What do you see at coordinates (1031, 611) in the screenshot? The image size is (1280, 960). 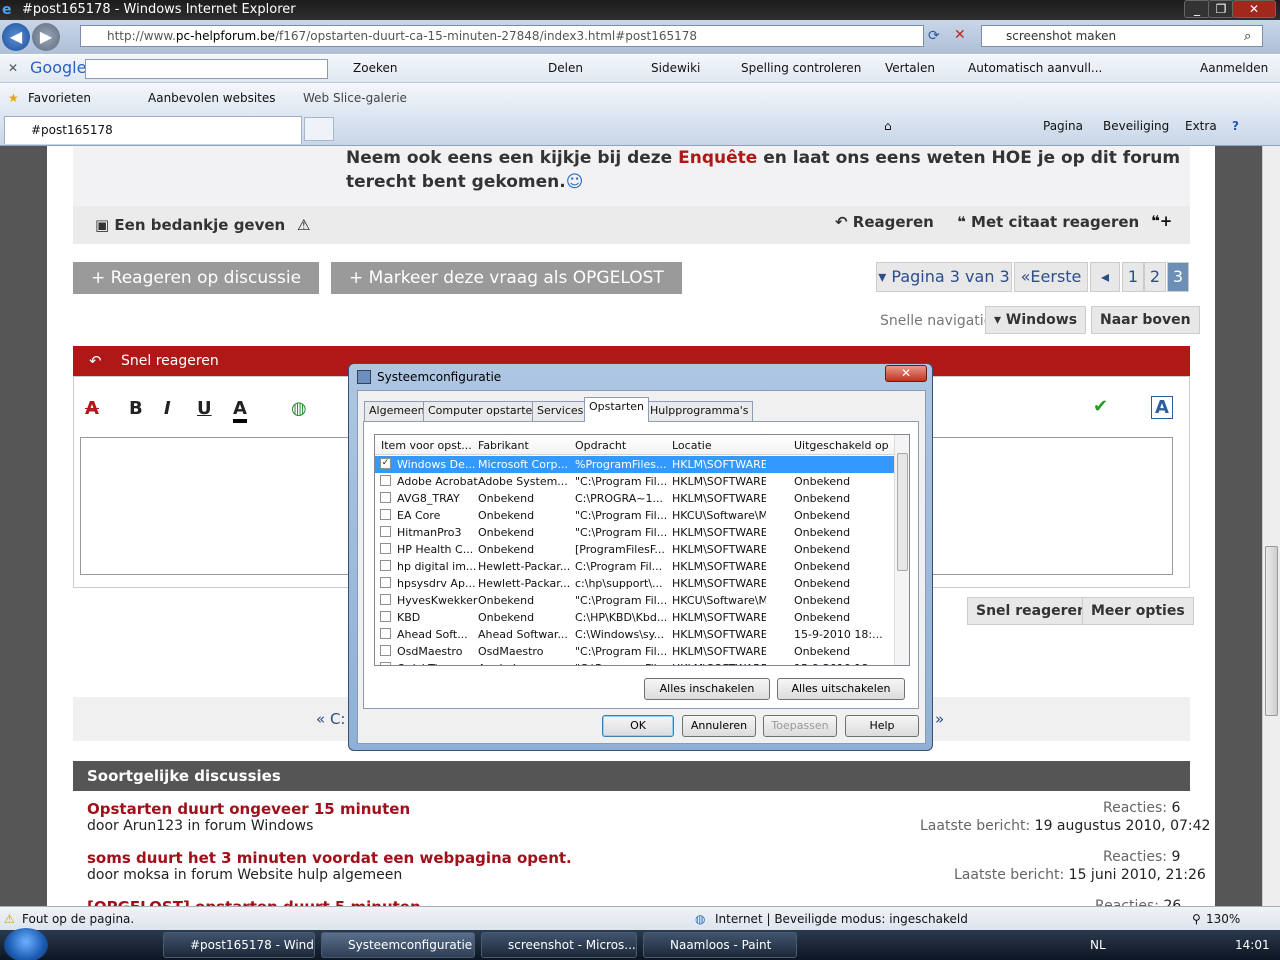 I see `quick-reply-button: Snel reageren` at bounding box center [1031, 611].